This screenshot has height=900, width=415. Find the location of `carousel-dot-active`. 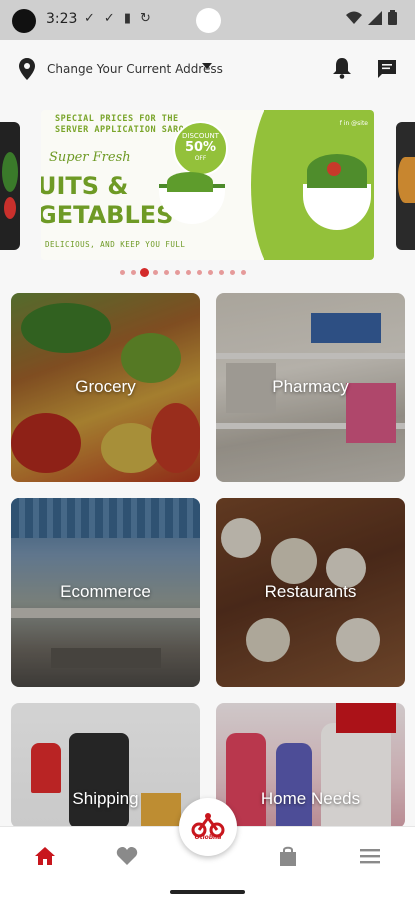

carousel-dot-active is located at coordinates (144, 272).